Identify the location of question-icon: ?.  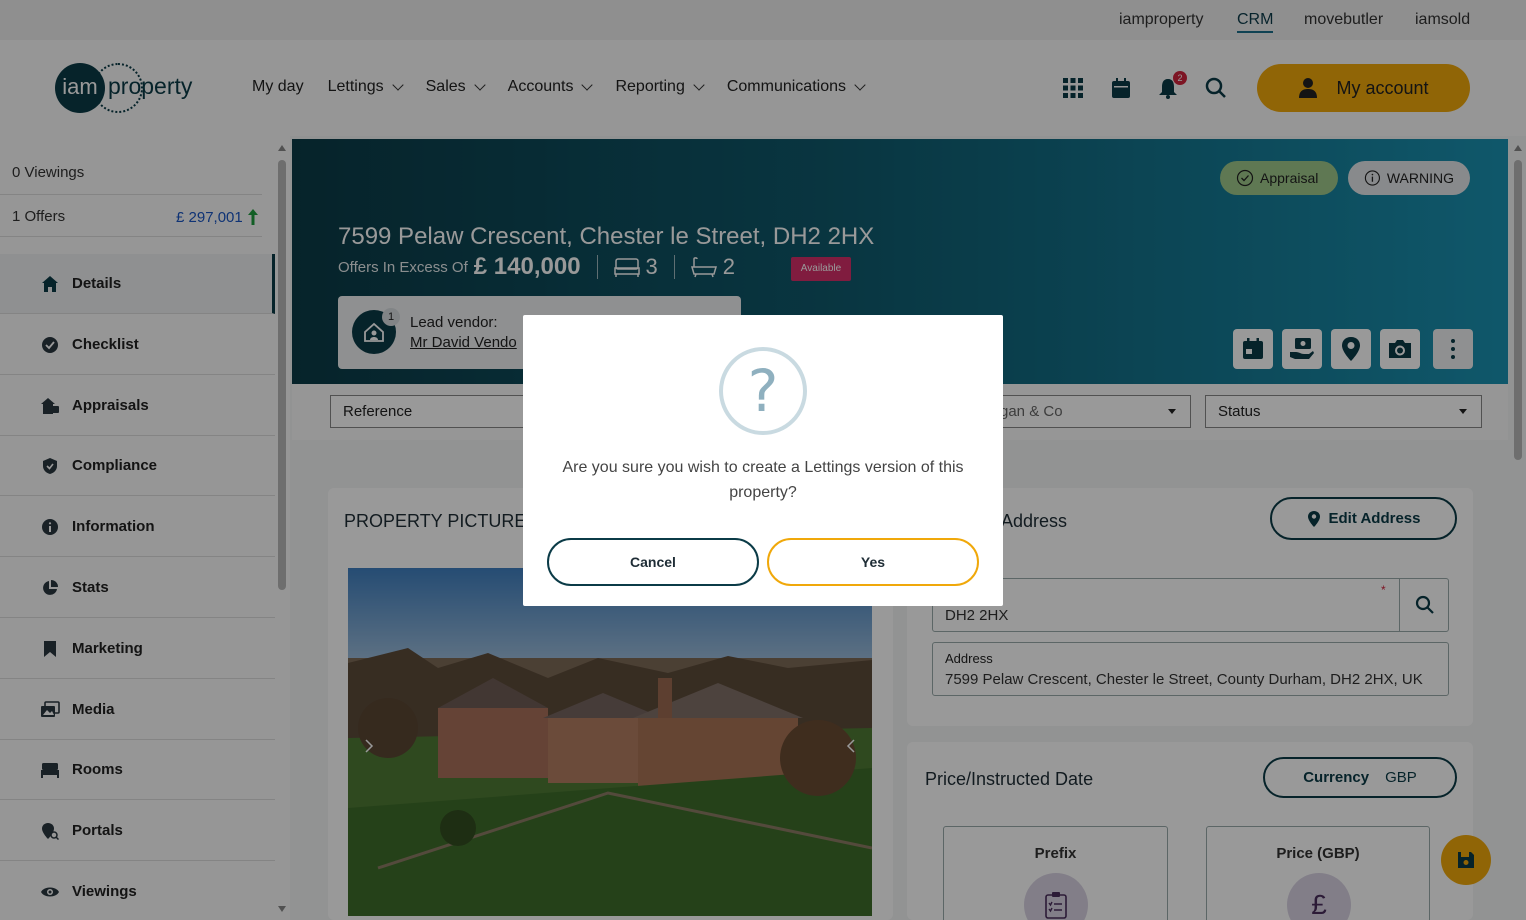
(763, 391).